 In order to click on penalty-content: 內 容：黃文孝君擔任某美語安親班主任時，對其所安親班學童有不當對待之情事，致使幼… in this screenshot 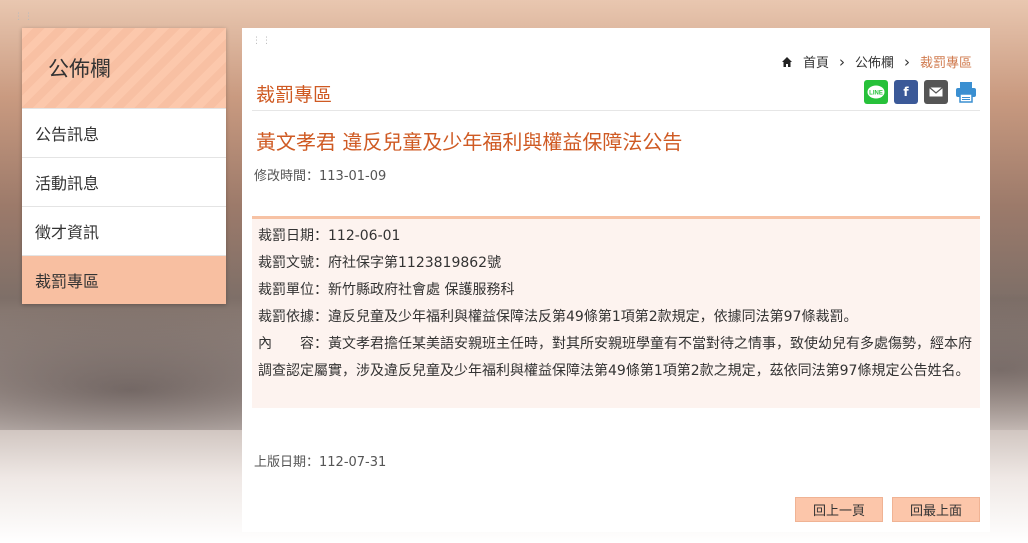, I will do `click(616, 358)`.